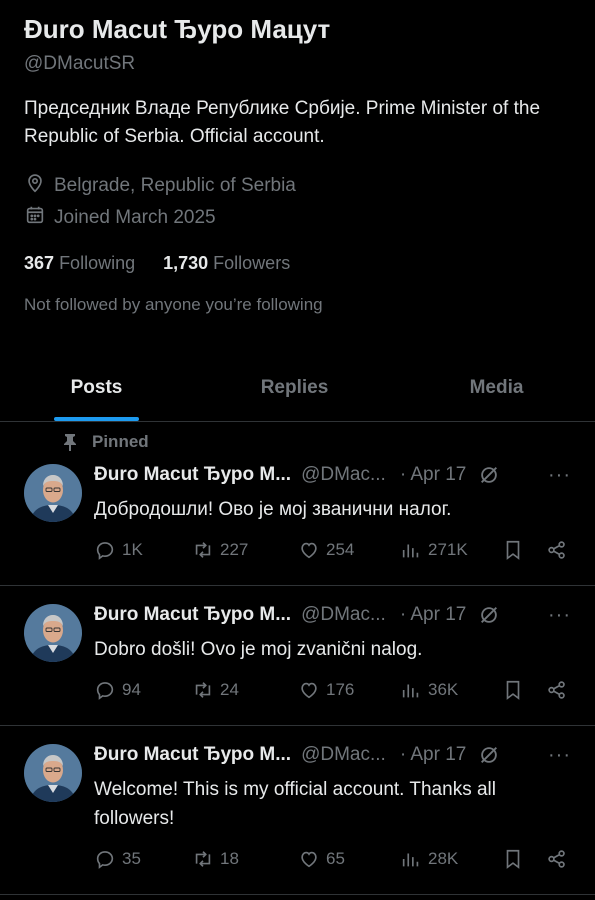 This screenshot has width=595, height=900. What do you see at coordinates (229, 858) in the screenshot?
I see `repost-count: 18` at bounding box center [229, 858].